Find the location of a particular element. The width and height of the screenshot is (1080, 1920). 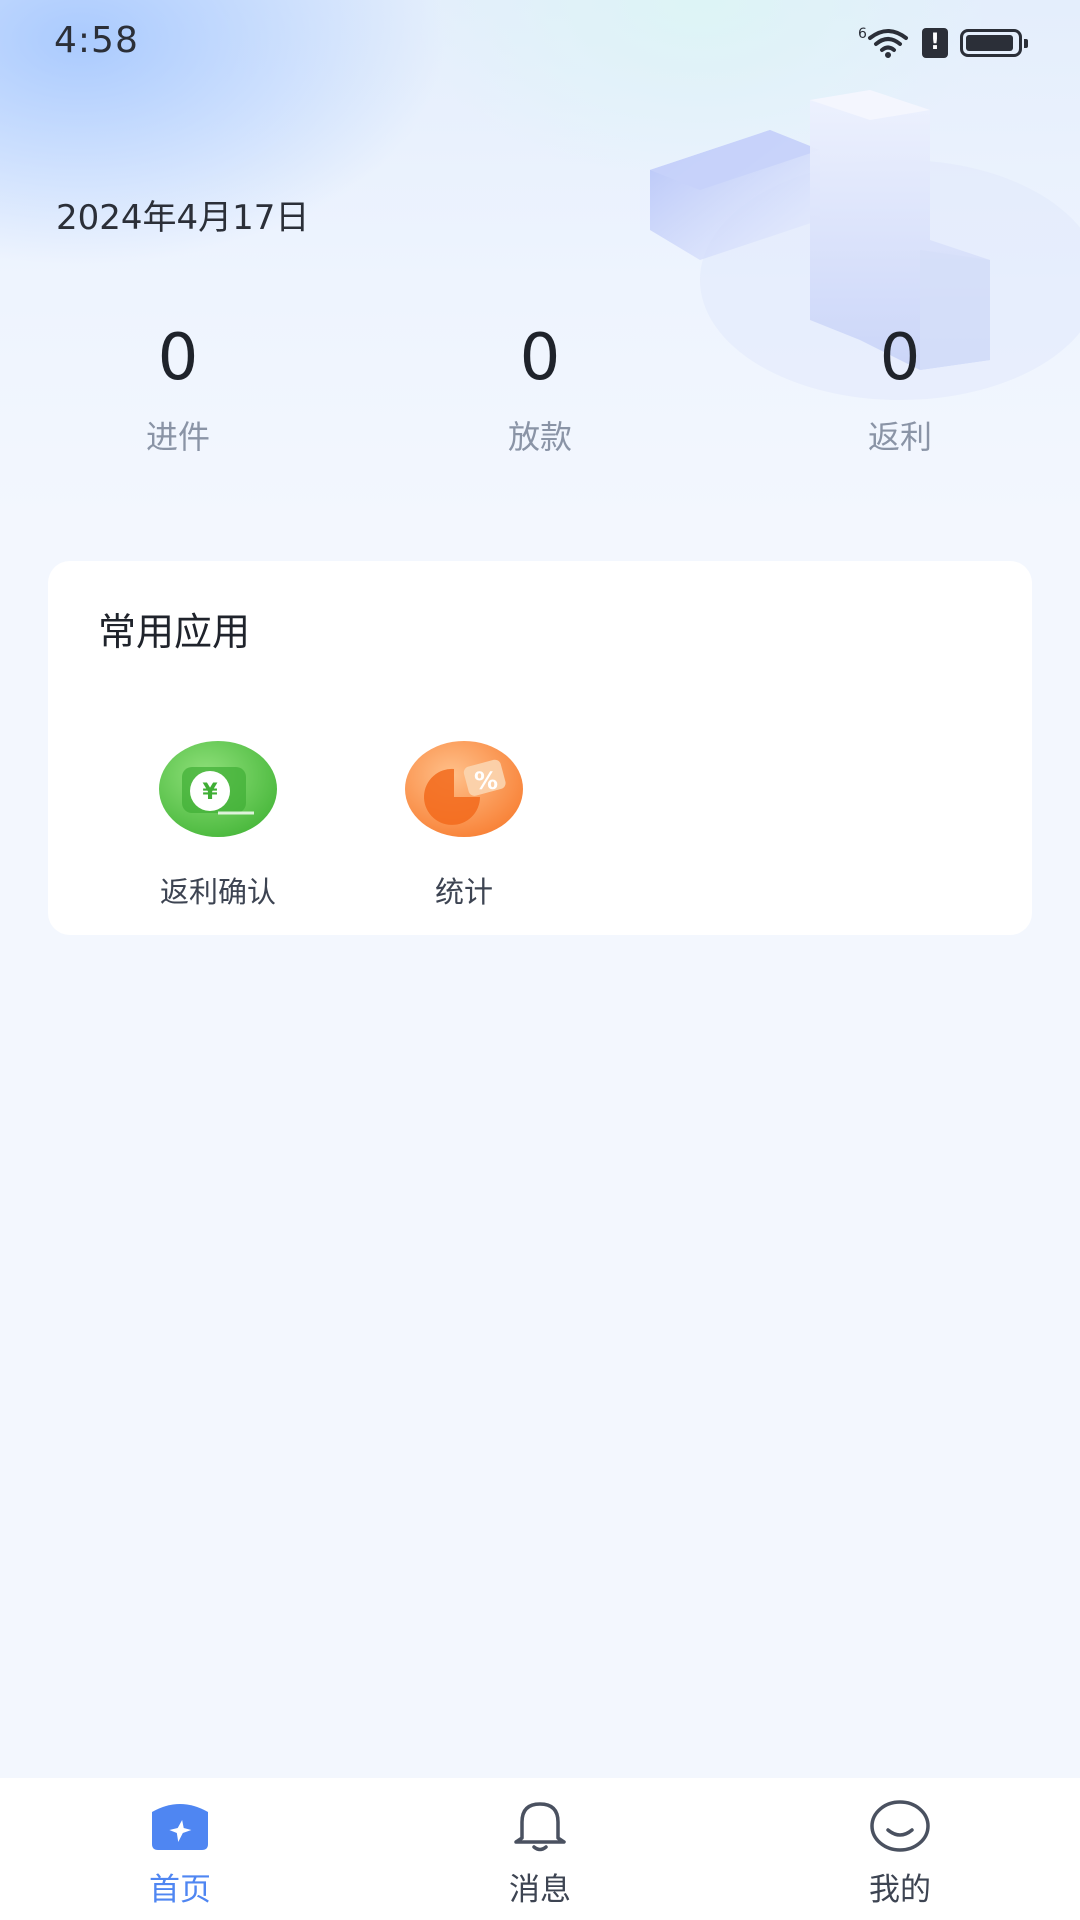

tab-label: 消息 is located at coordinates (540, 1890).